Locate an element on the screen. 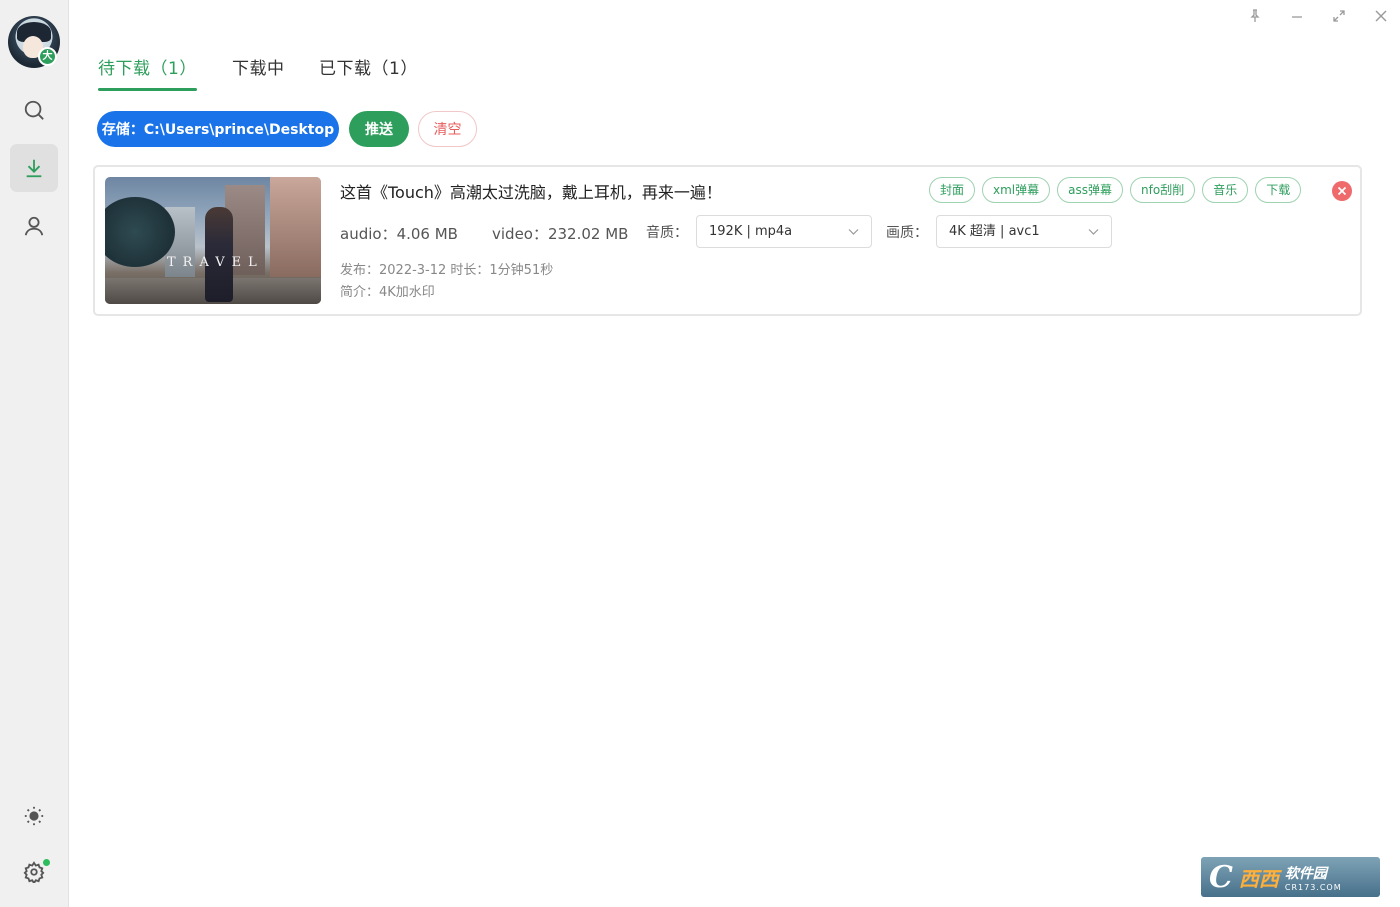 The width and height of the screenshot is (1400, 907). pin-button is located at coordinates (1255, 16).